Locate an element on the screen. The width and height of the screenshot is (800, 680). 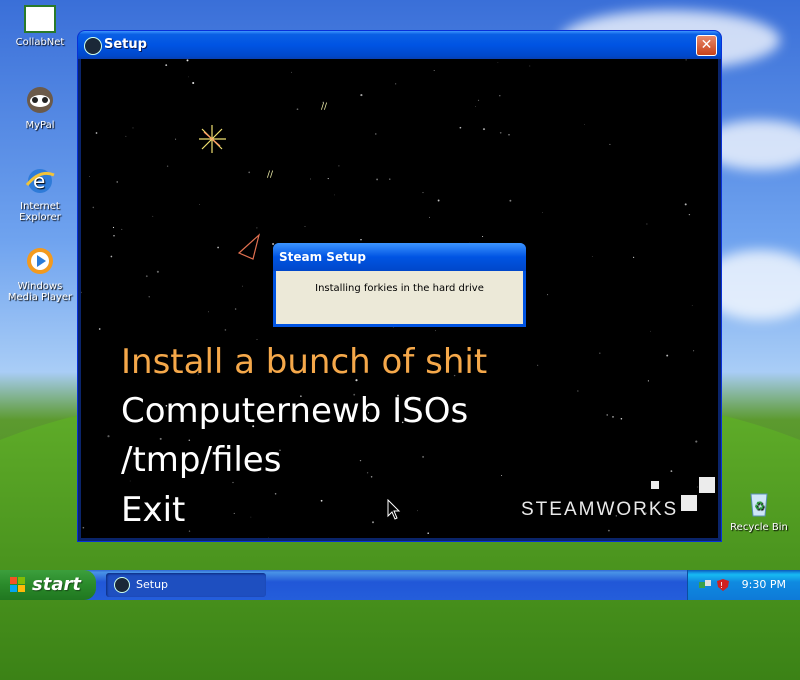
clock: 9:30 PM is located at coordinates (764, 584).